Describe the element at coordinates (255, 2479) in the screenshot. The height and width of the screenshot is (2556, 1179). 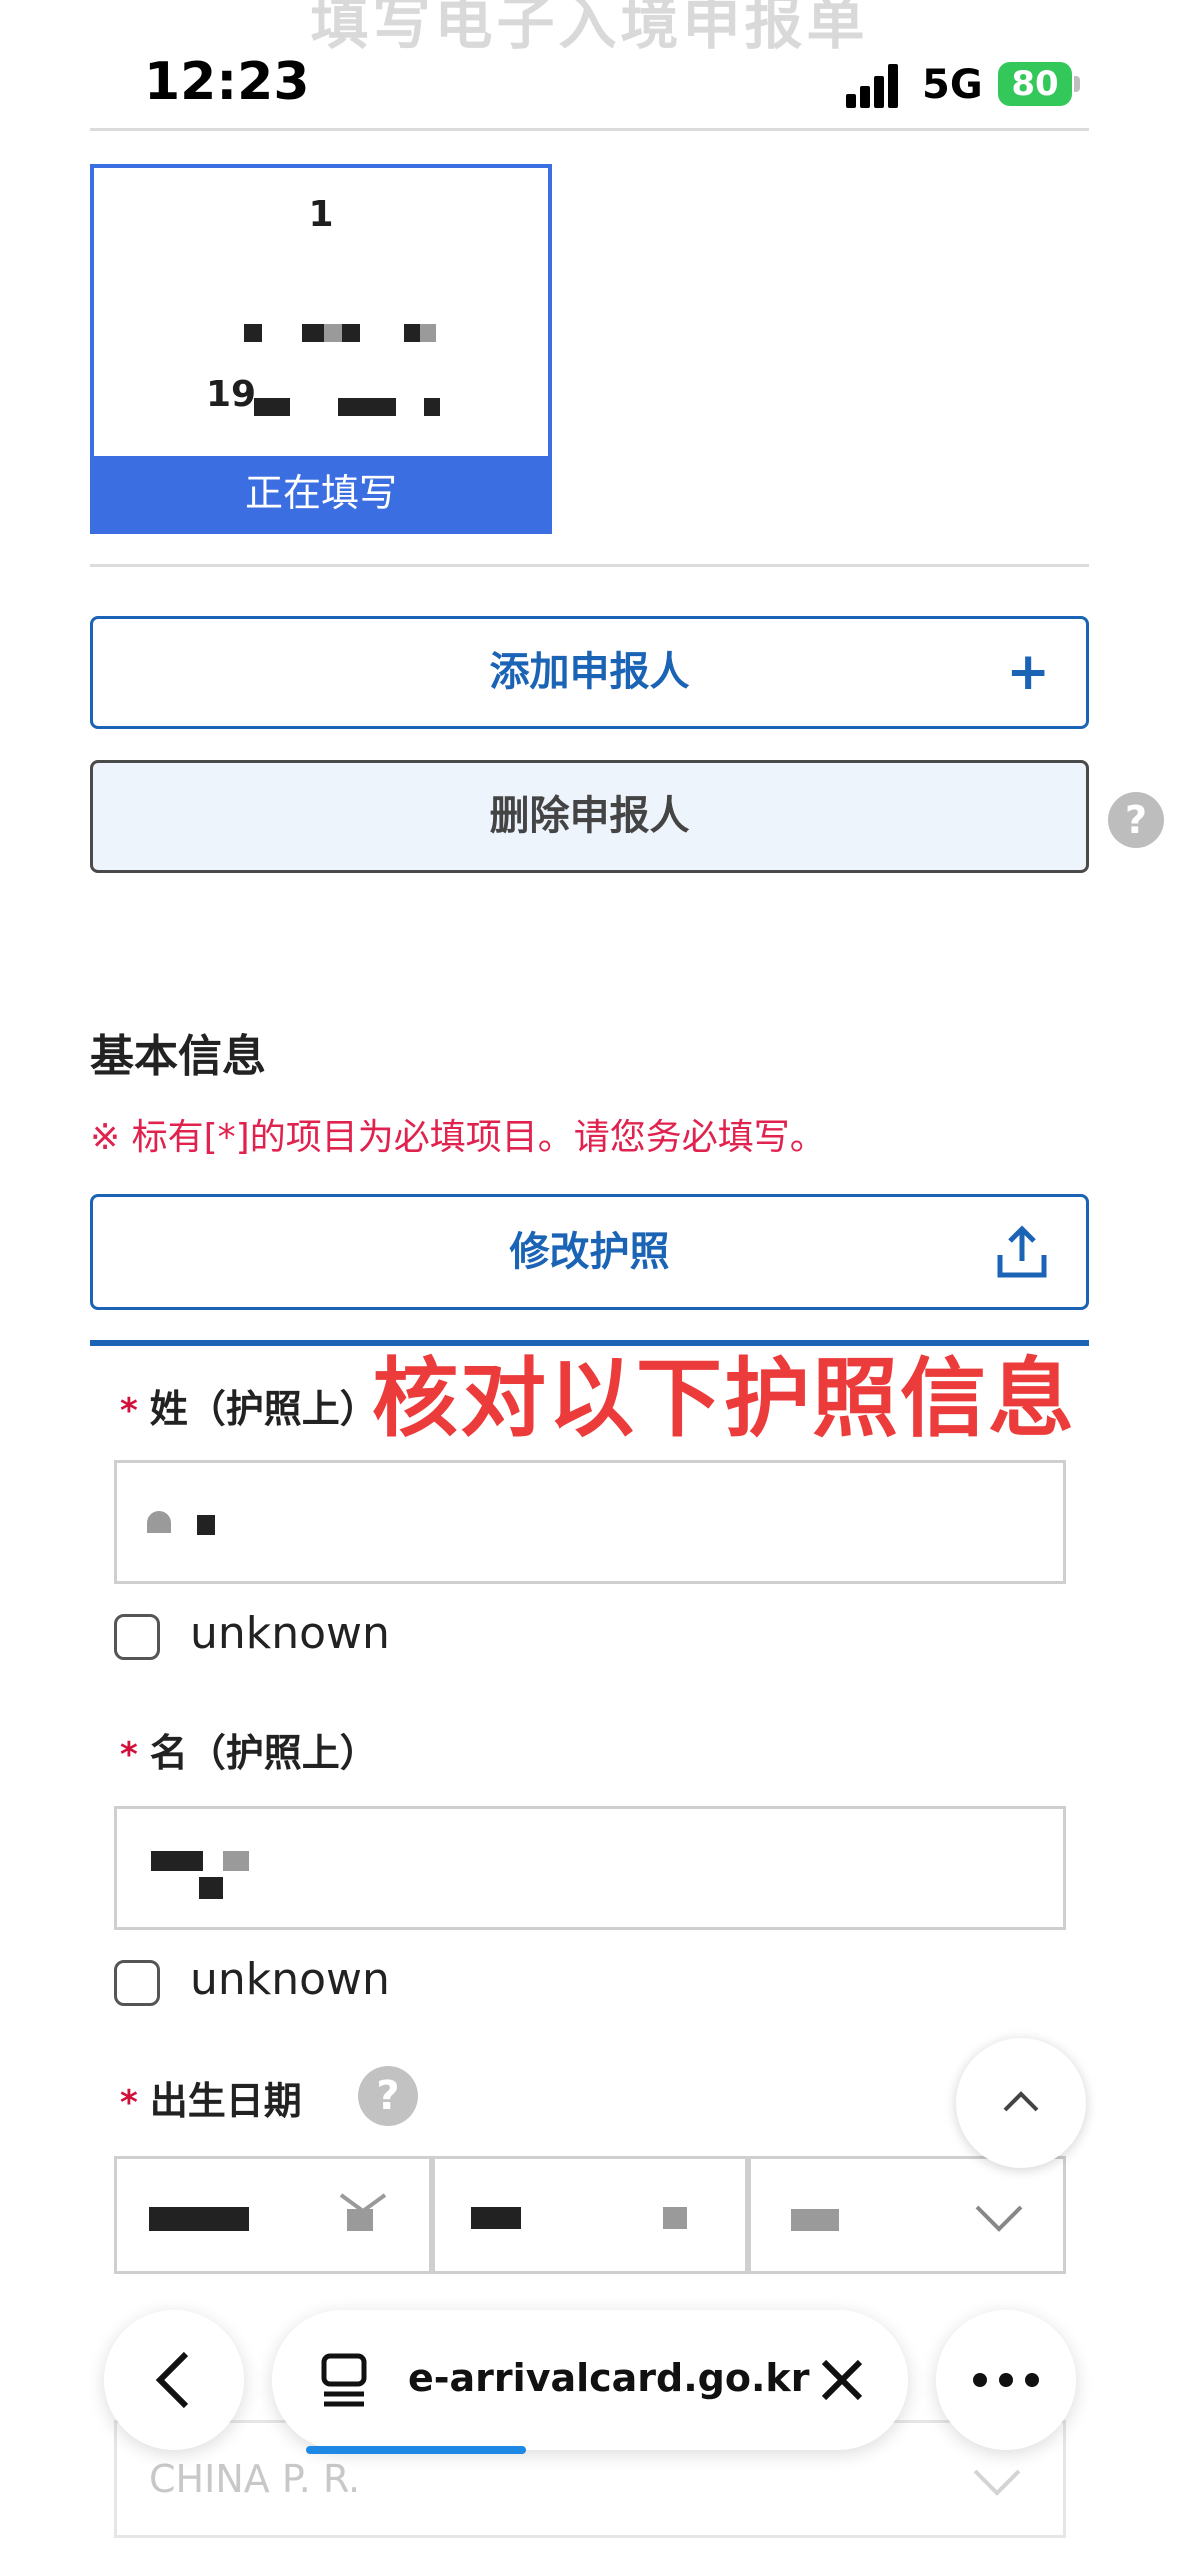
I see `nationality-value: CHINA P. R.` at that location.